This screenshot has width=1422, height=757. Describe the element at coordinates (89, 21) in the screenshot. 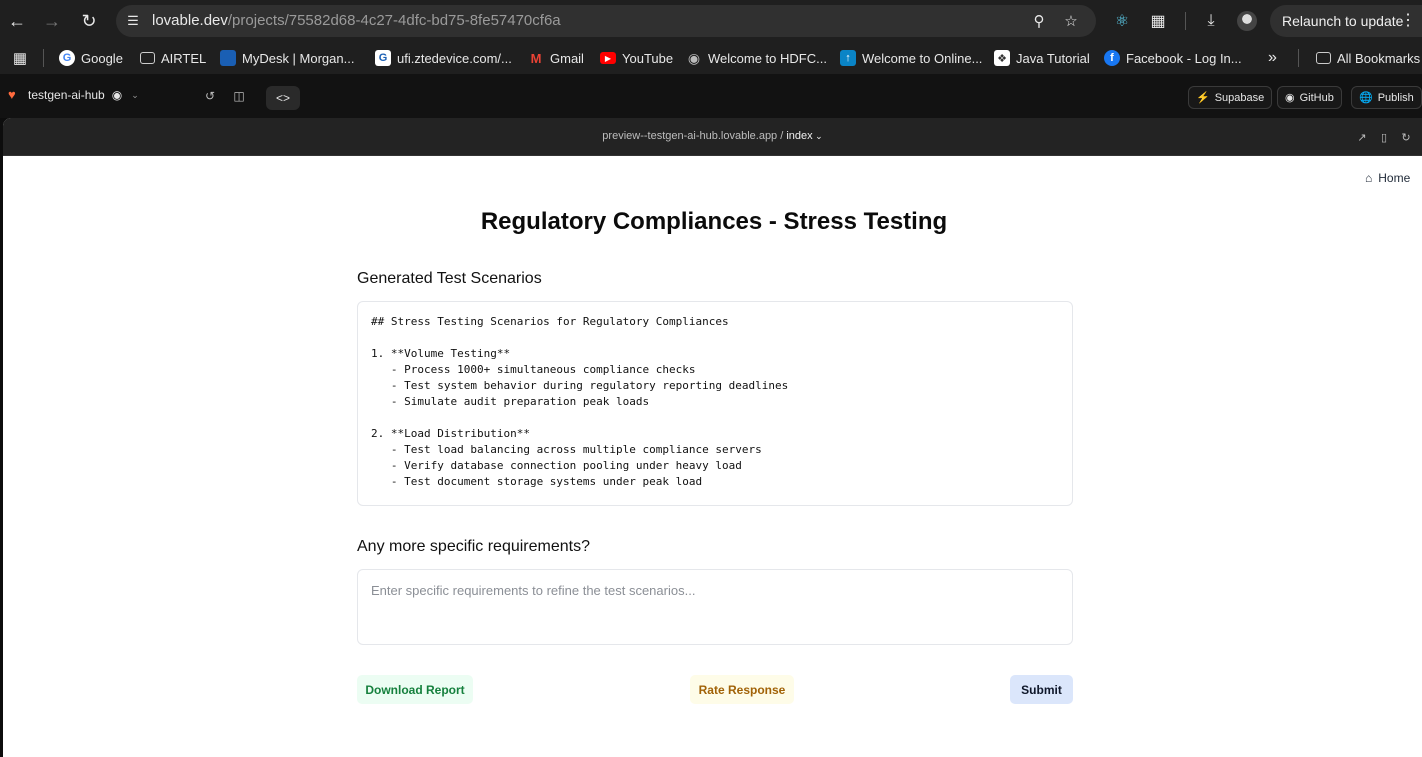

I see `reload-icon: ↻` at that location.